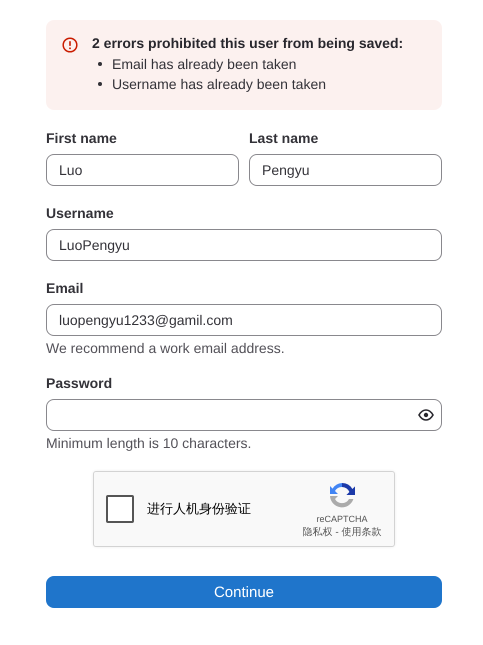 This screenshot has height=645, width=483. Describe the element at coordinates (342, 519) in the screenshot. I see `captcha-brand: reCAPTCHA` at that location.